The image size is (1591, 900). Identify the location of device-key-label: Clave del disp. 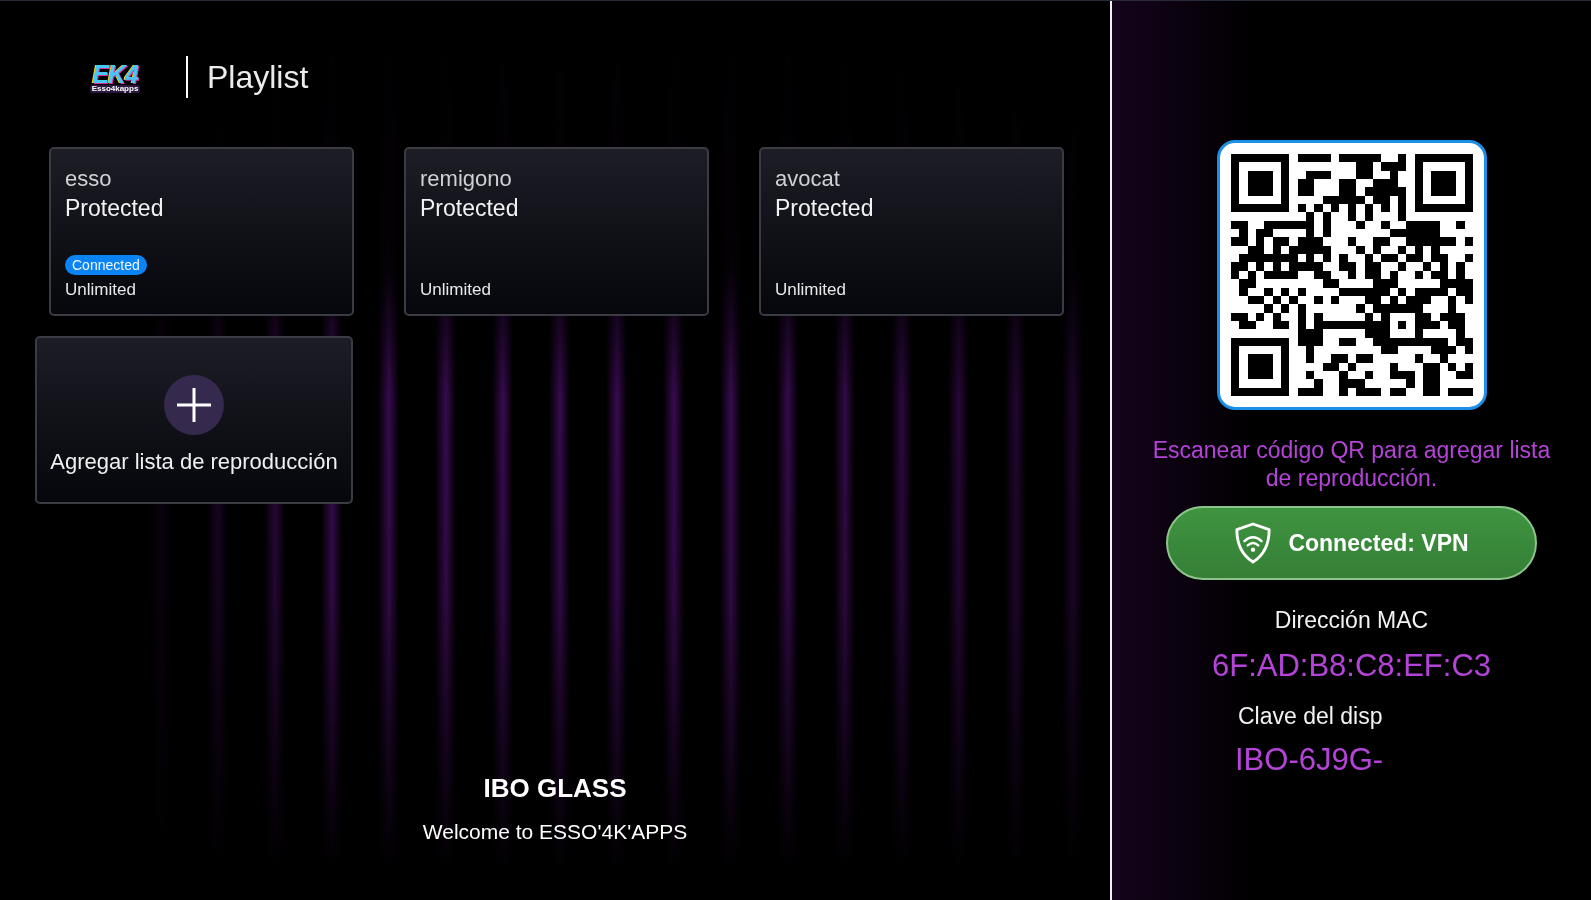
(1310, 716).